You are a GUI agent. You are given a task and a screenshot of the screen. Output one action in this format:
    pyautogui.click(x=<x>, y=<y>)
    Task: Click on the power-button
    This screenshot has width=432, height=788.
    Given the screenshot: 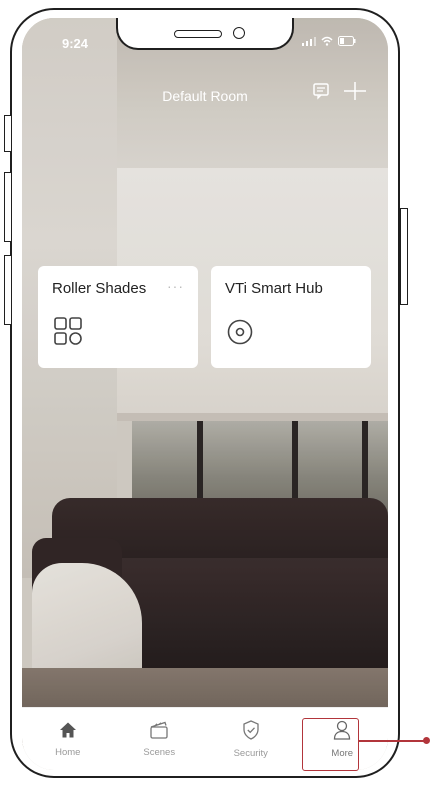 What is the action you would take?
    pyautogui.click(x=404, y=256)
    